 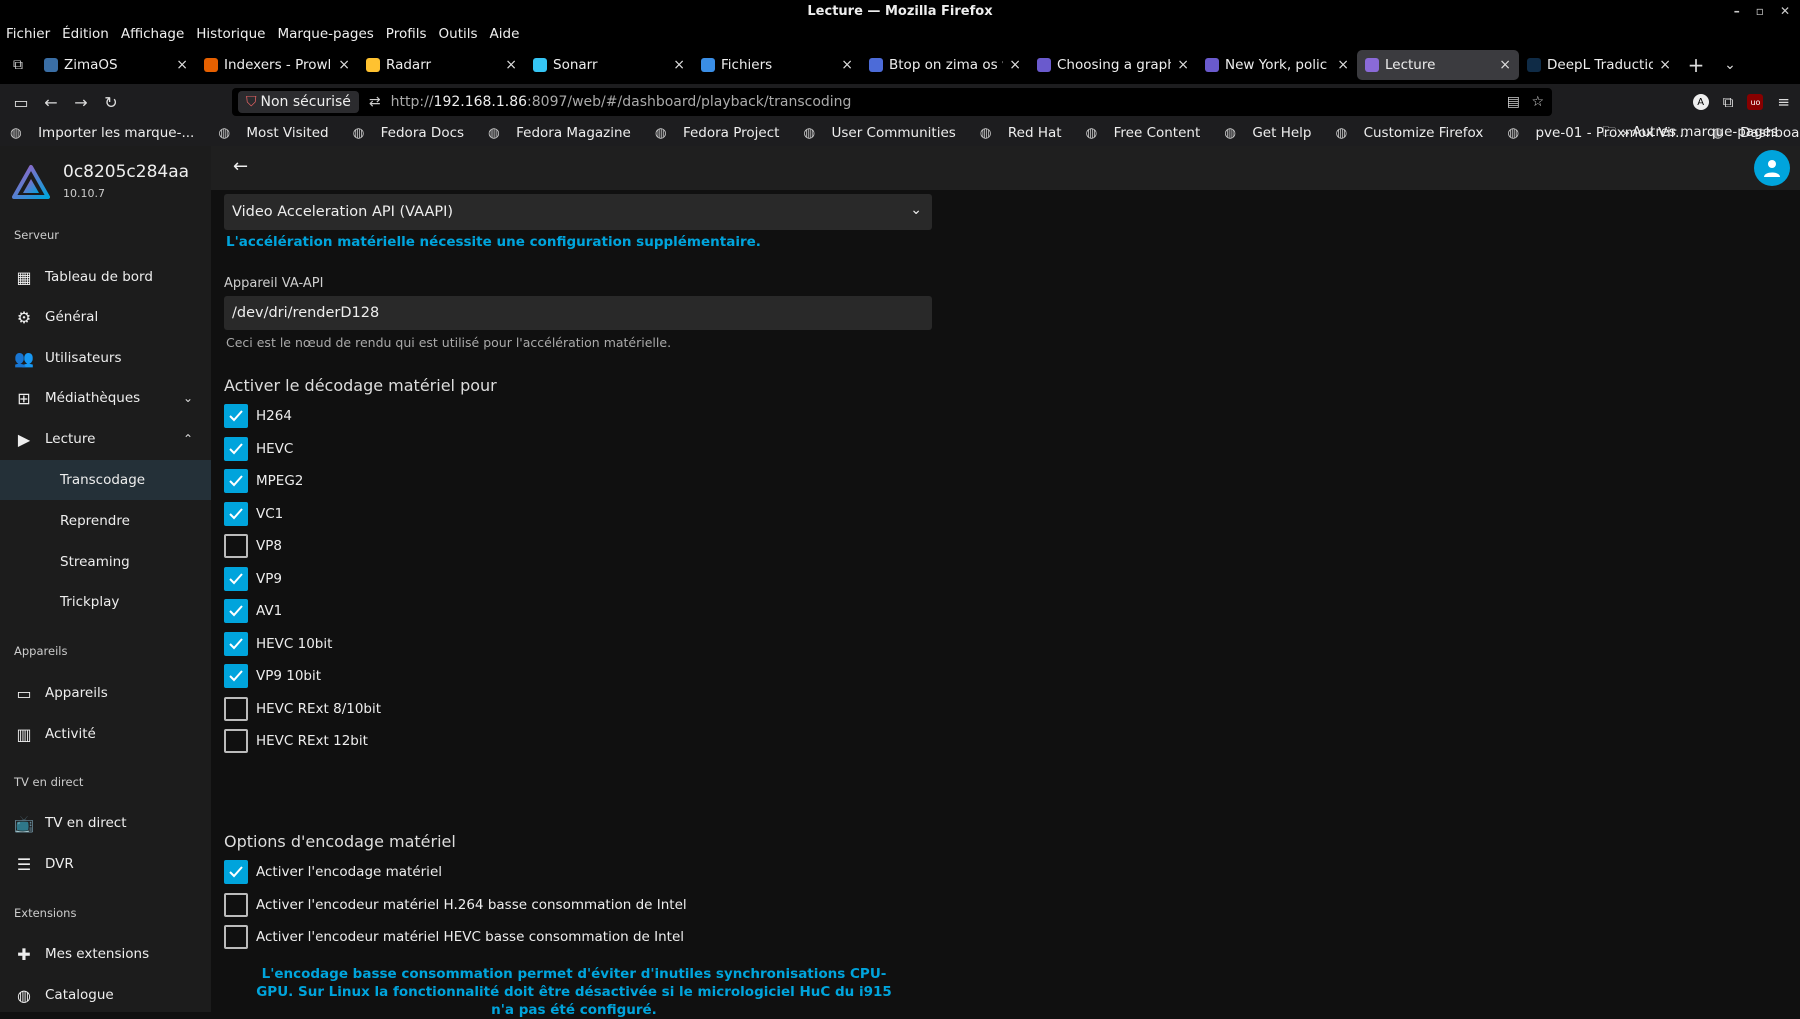 I want to click on sidebar-item-general: ⚙ Général, so click(x=105, y=317).